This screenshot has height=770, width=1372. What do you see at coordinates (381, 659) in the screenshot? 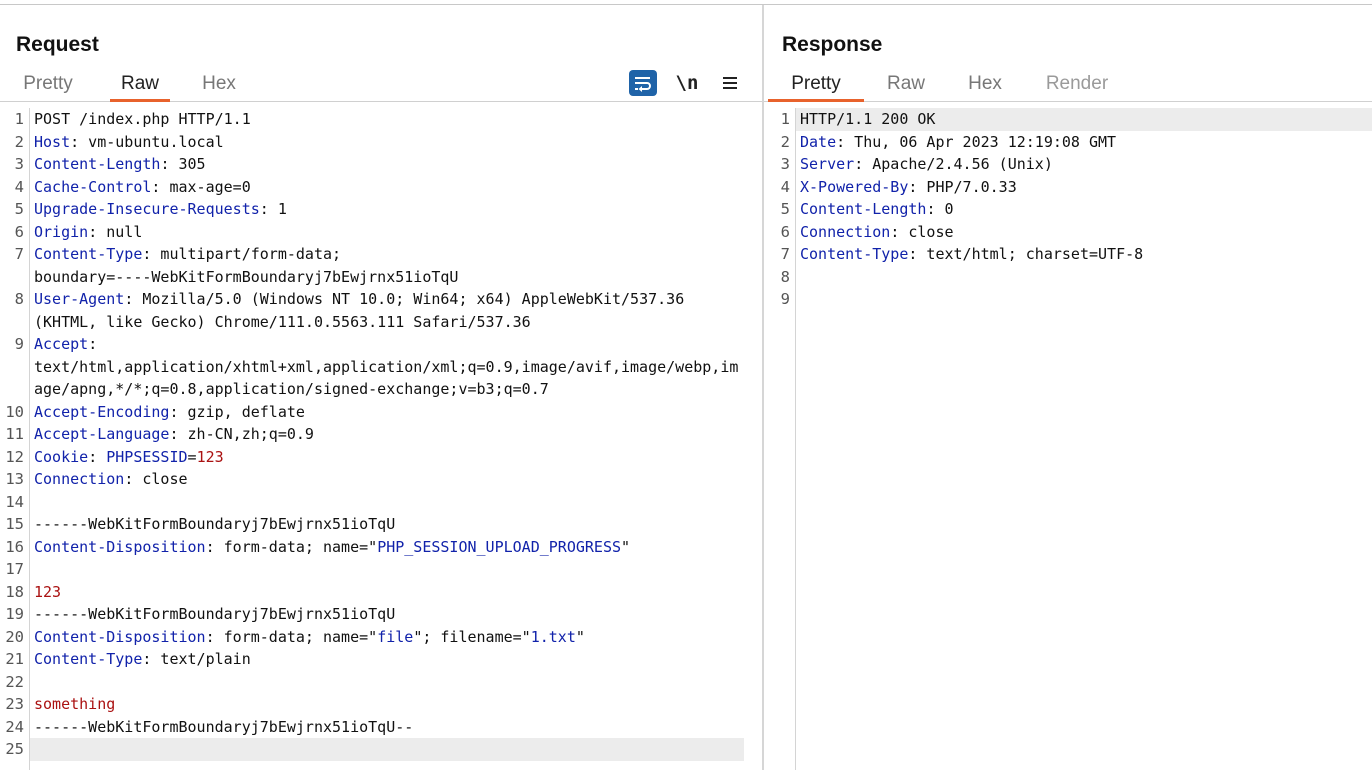
I see `request-code-line: 21 Content-Type: text/plain` at bounding box center [381, 659].